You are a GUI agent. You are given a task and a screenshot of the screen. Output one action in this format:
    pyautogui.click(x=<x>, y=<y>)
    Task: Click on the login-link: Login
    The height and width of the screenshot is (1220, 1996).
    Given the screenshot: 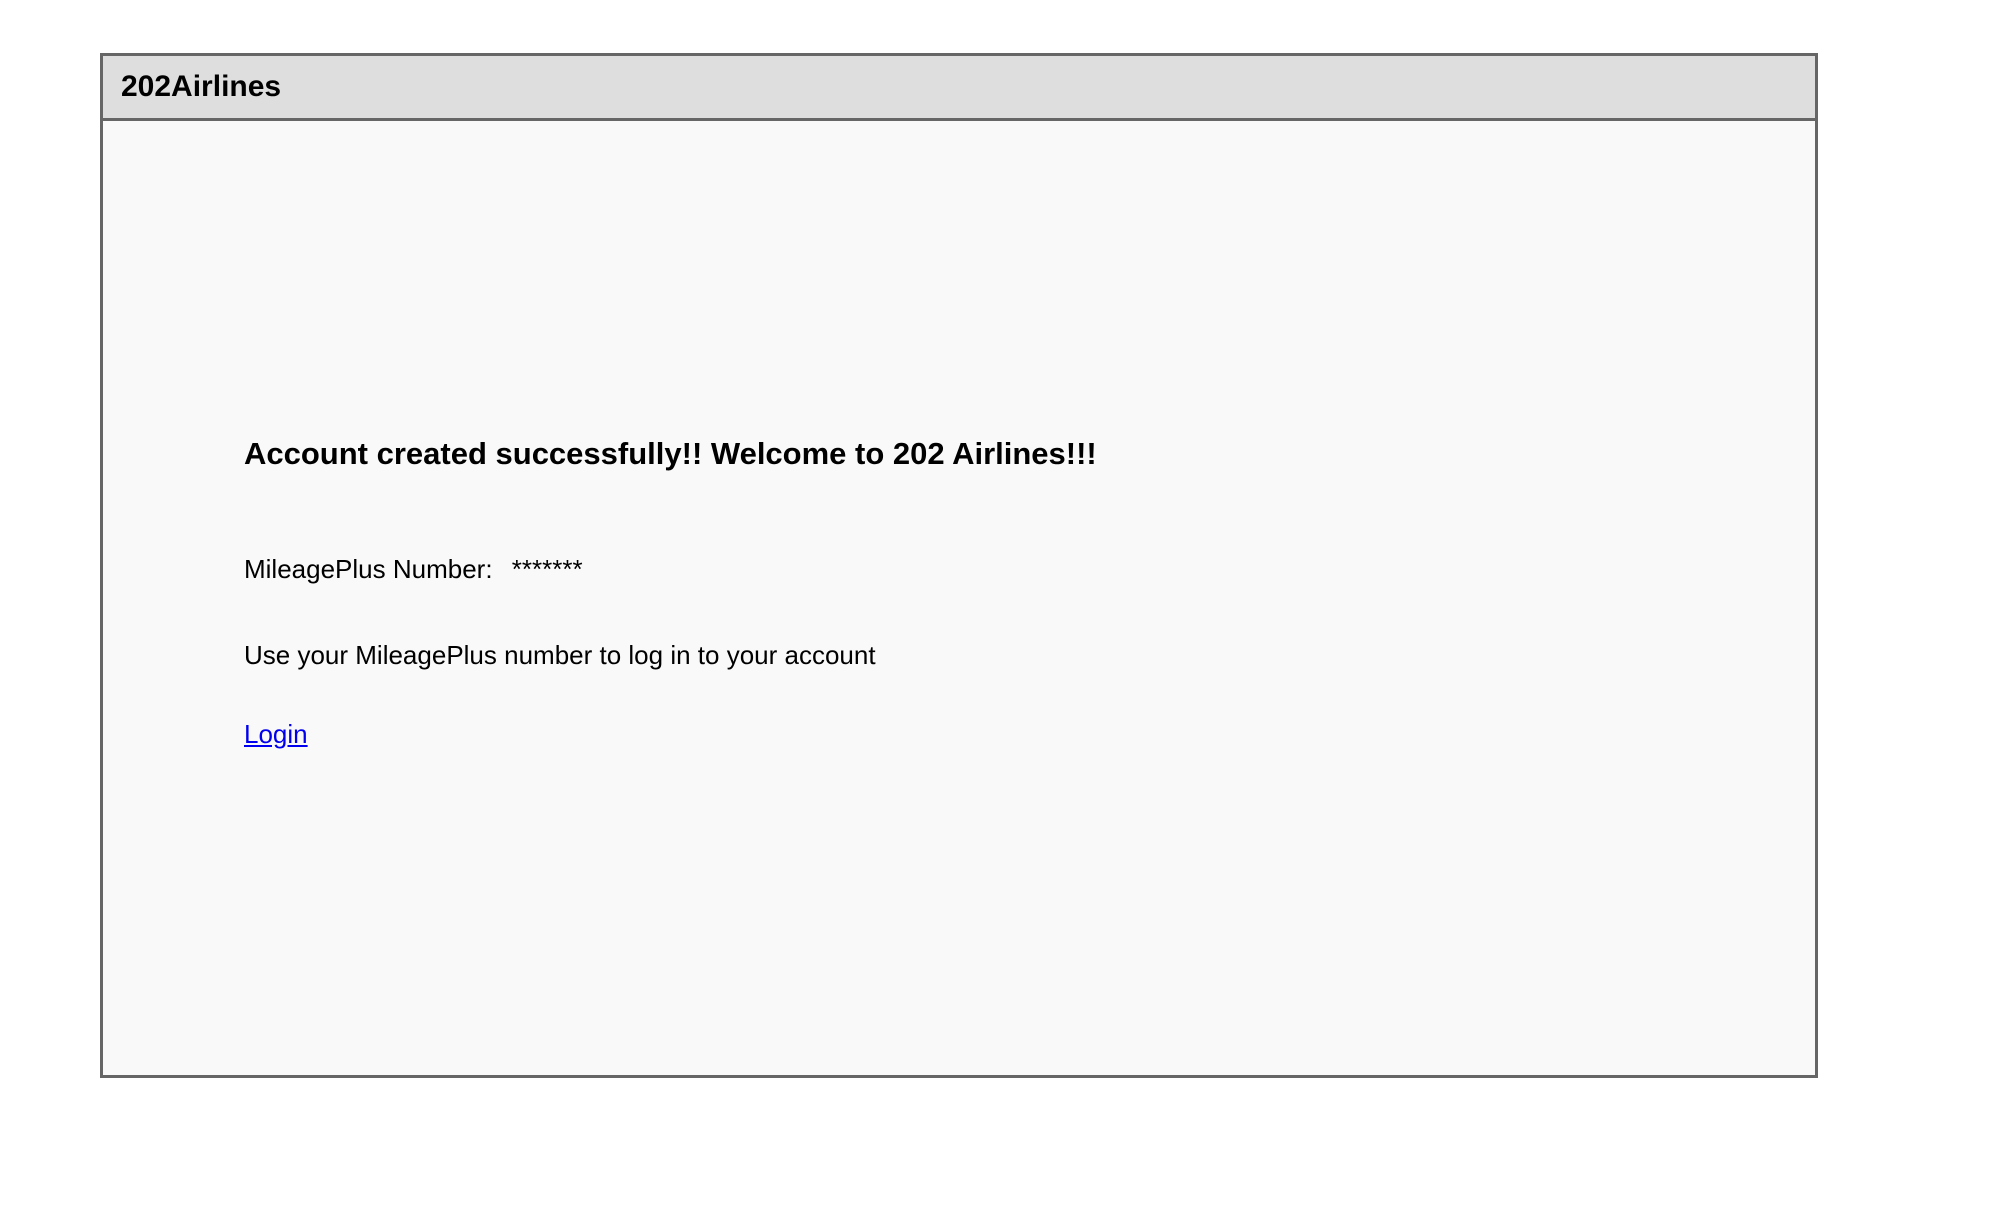 What is the action you would take?
    pyautogui.click(x=276, y=734)
    